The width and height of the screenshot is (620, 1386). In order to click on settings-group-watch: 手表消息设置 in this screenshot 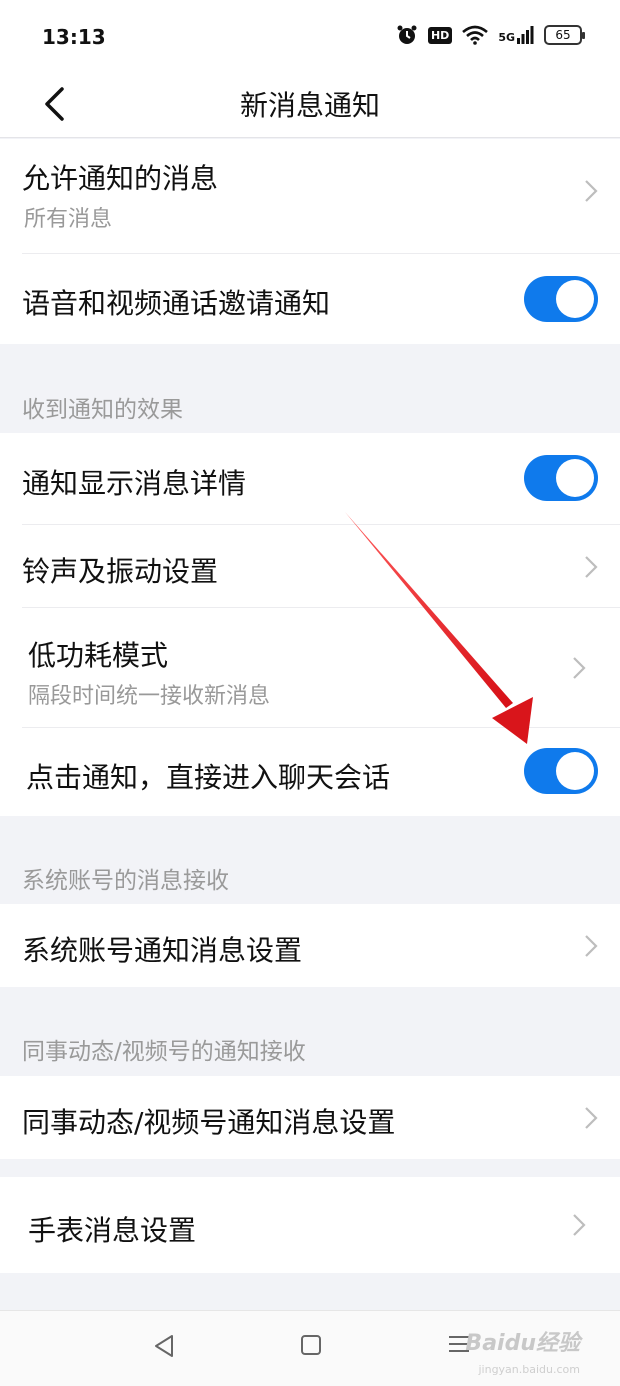, I will do `click(310, 1225)`.